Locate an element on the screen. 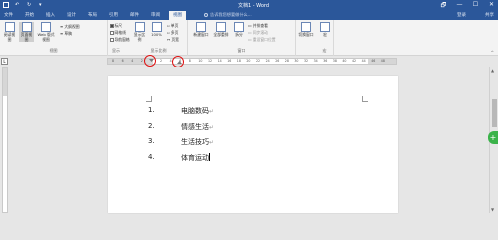 The height and width of the screenshot is (240, 498). list-text: 情感生活↵ is located at coordinates (198, 126).